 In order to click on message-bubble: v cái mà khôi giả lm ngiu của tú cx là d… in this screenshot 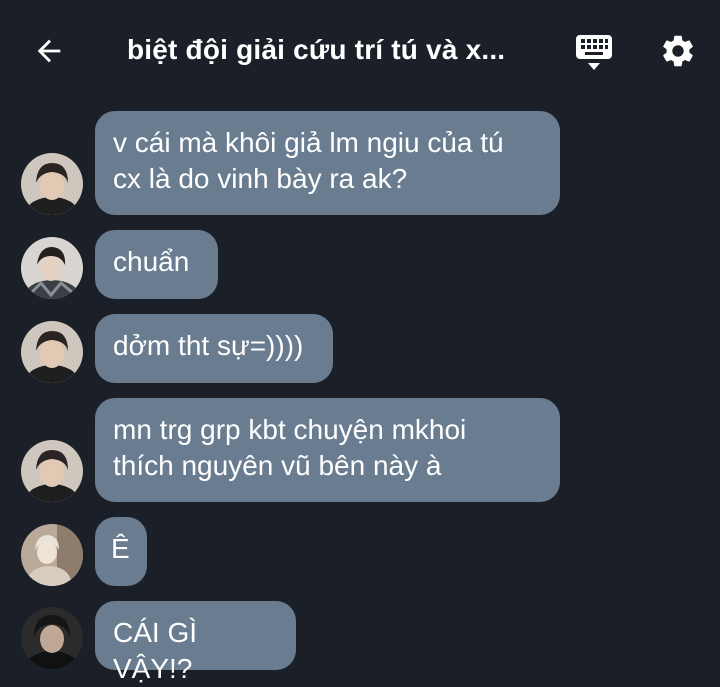, I will do `click(327, 163)`.